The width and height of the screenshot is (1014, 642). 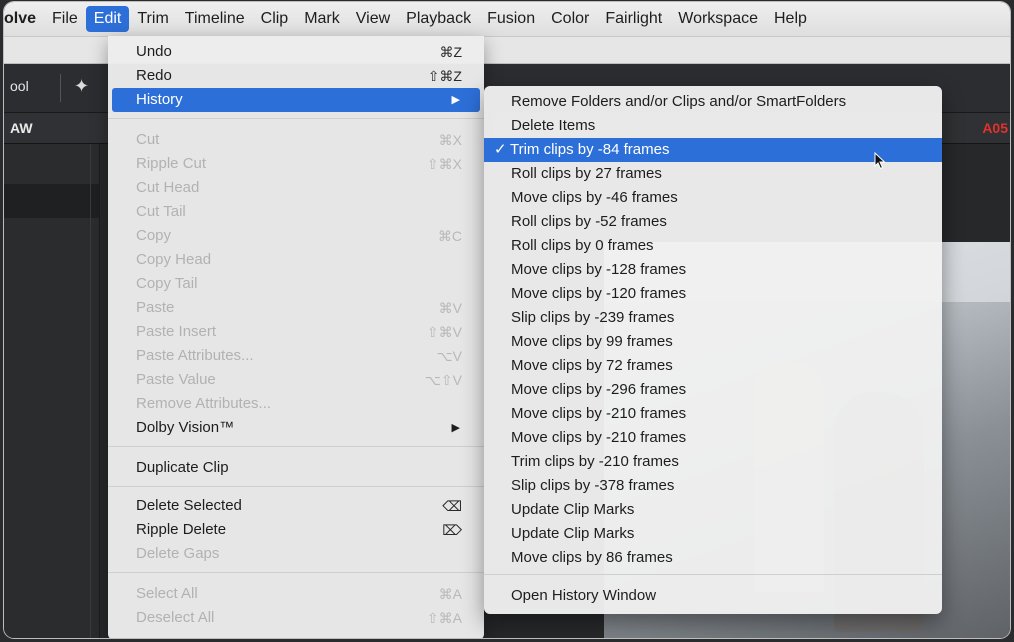 I want to click on menu-item-label: Delete Gaps, so click(x=178, y=553).